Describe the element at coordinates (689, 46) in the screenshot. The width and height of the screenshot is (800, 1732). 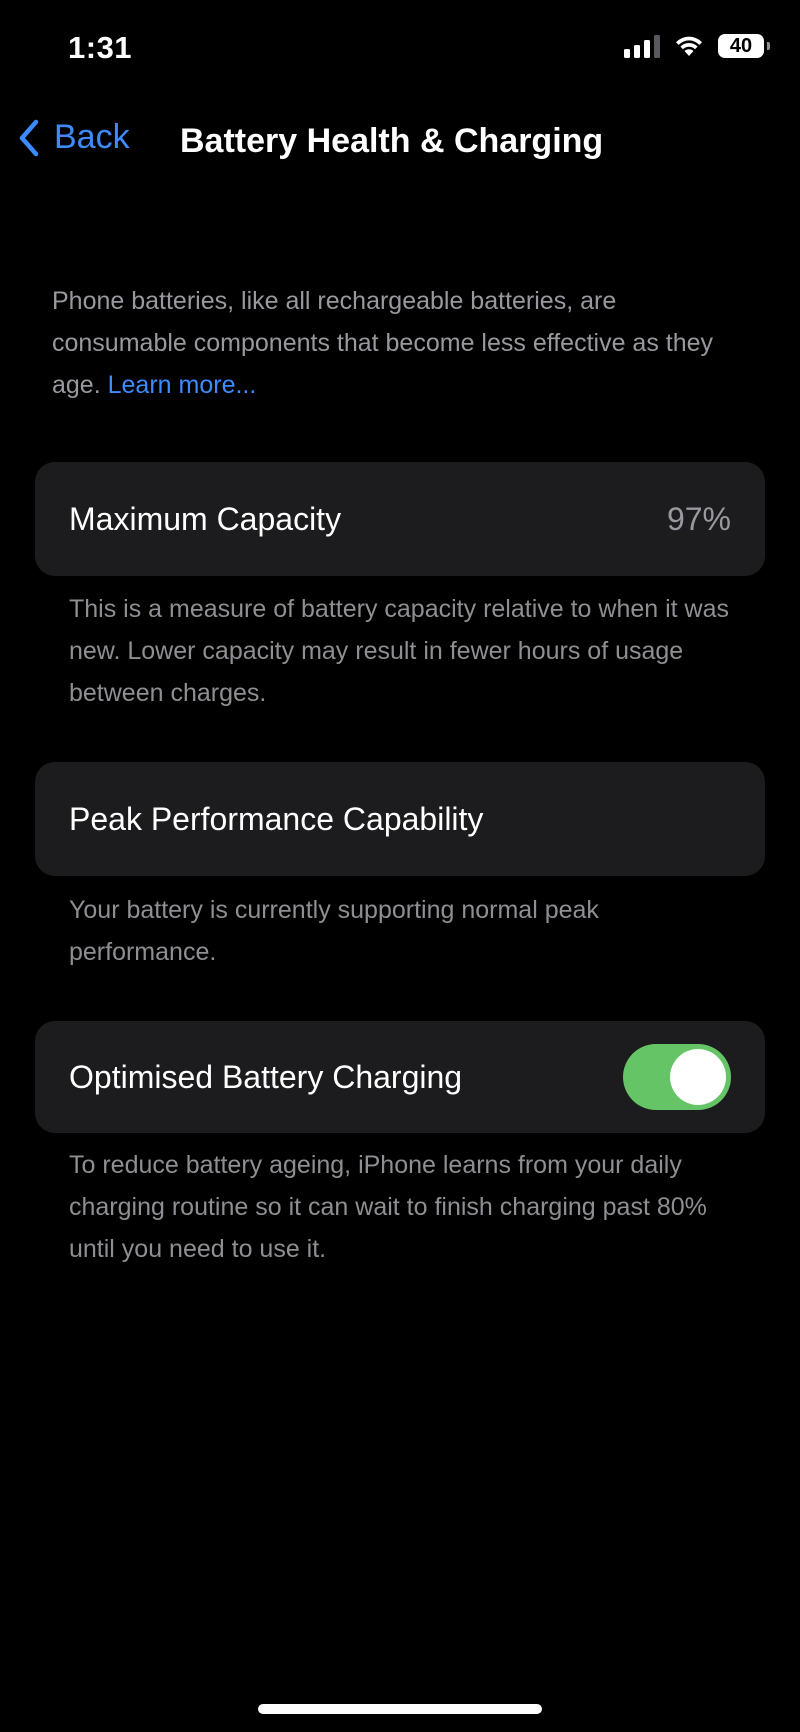
I see `wifi-icon` at that location.